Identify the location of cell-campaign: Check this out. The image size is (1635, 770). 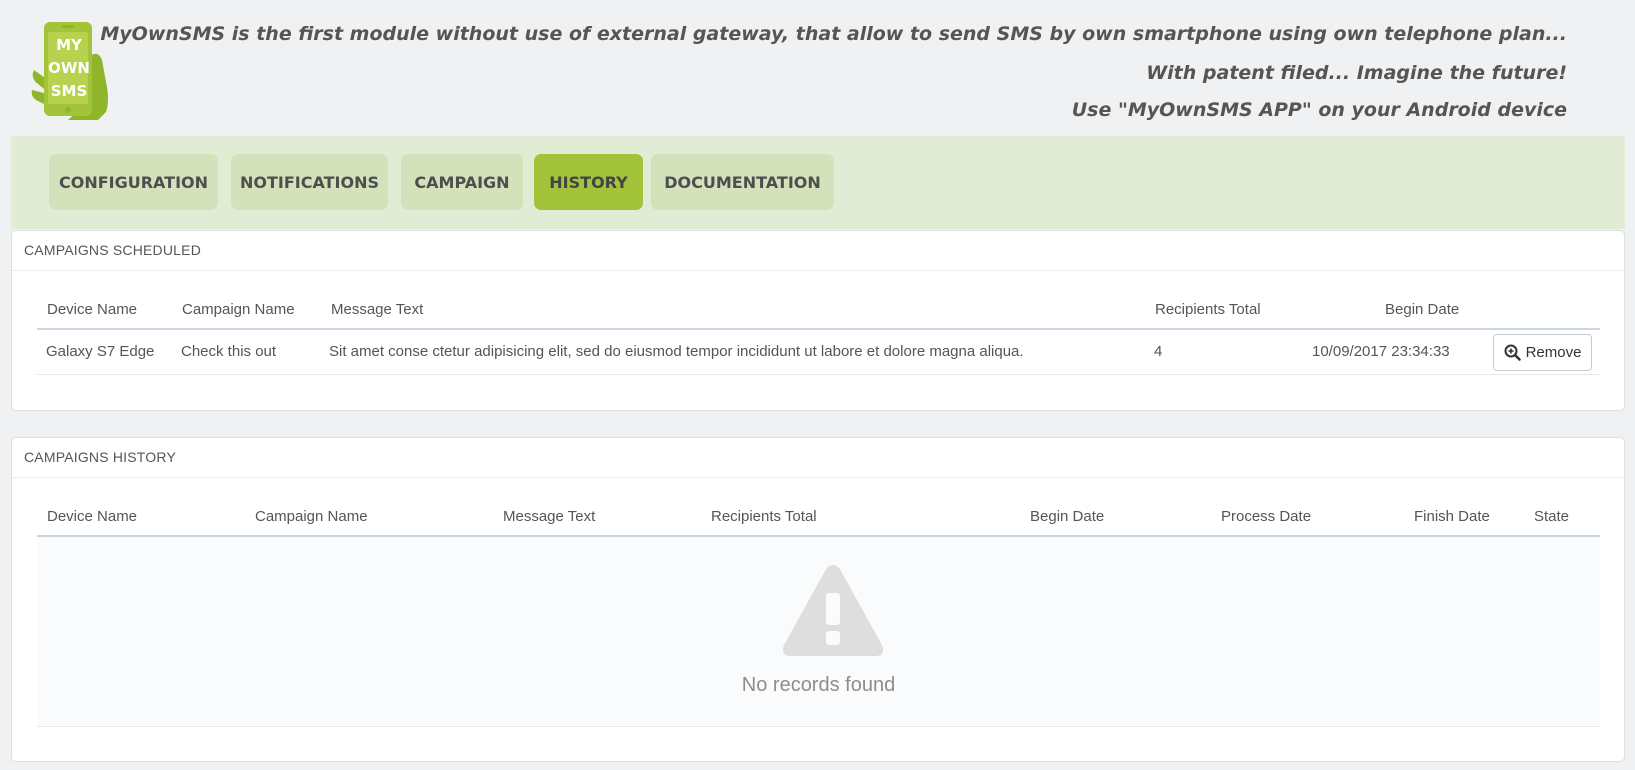
(229, 351).